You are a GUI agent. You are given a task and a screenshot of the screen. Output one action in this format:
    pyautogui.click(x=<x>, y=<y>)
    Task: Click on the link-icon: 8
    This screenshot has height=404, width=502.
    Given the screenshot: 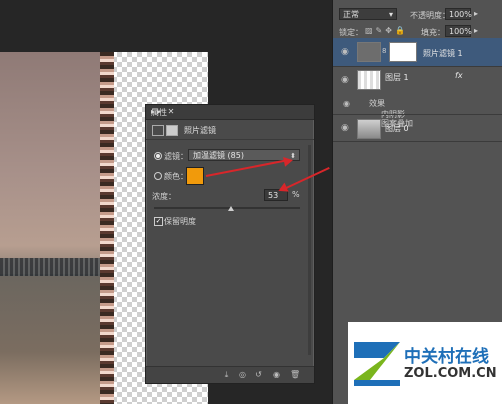 What is the action you would take?
    pyautogui.click(x=384, y=51)
    